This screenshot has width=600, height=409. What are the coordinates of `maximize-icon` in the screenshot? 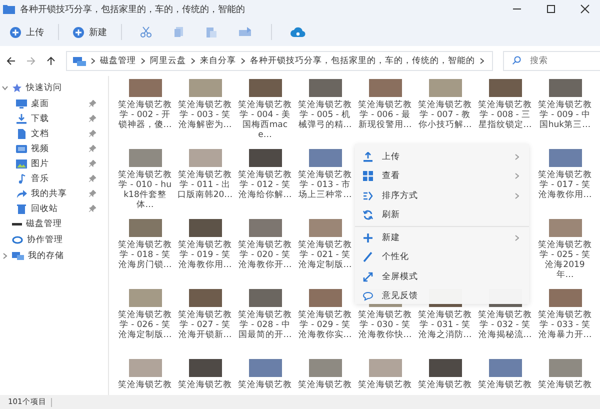 It's located at (551, 9).